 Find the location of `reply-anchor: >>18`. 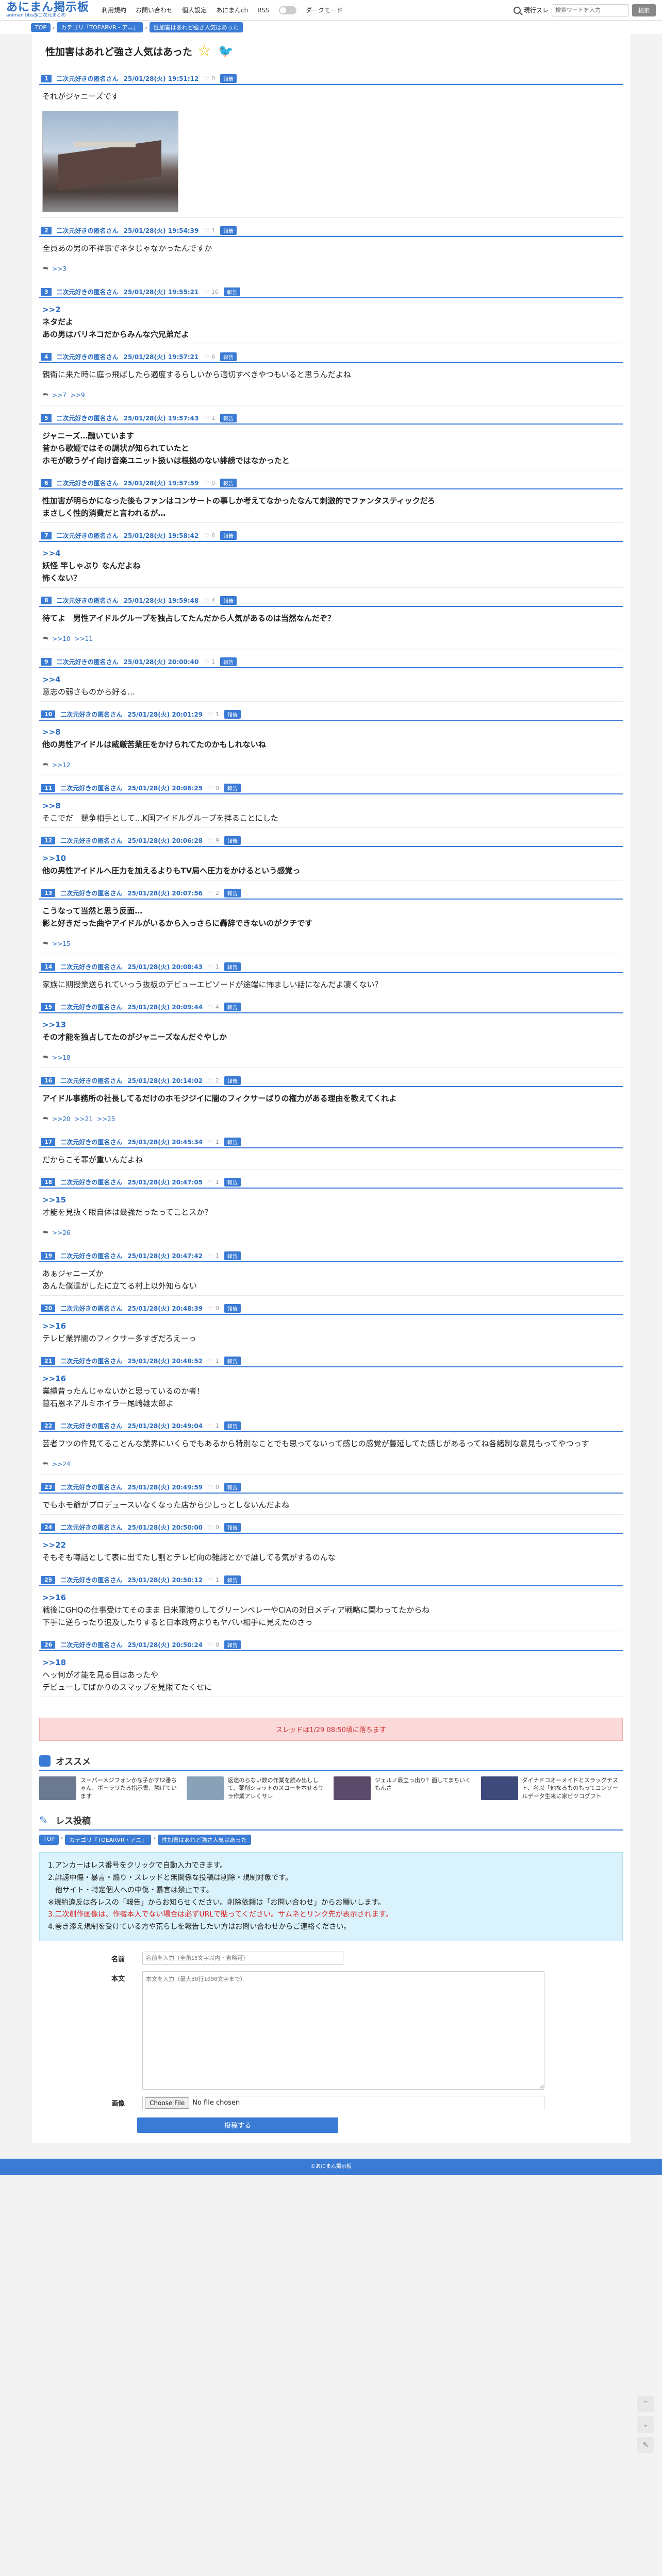

reply-anchor: >>18 is located at coordinates (331, 1662).